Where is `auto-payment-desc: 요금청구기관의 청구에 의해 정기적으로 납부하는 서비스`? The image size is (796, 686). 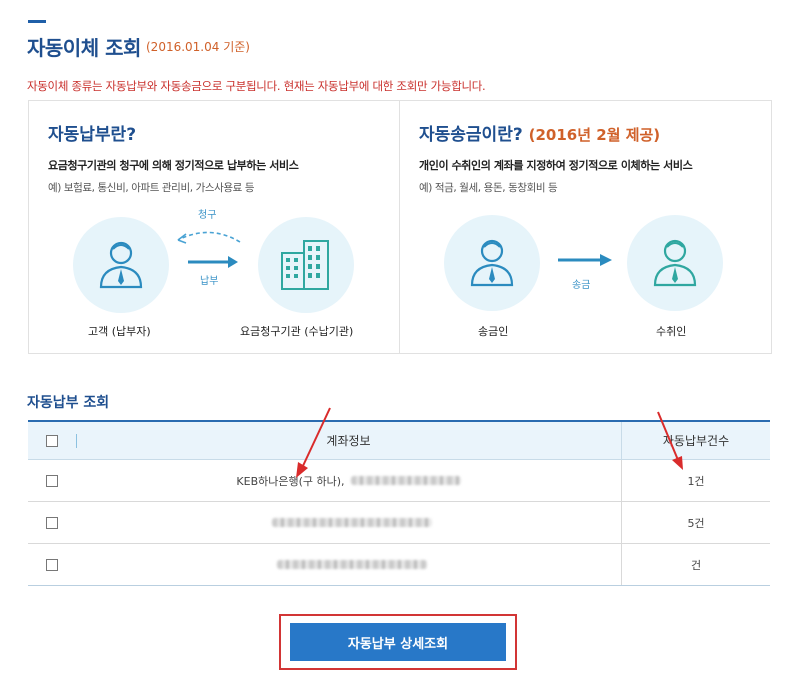 auto-payment-desc: 요금청구기관의 청구에 의해 정기적으로 납부하는 서비스 is located at coordinates (173, 165).